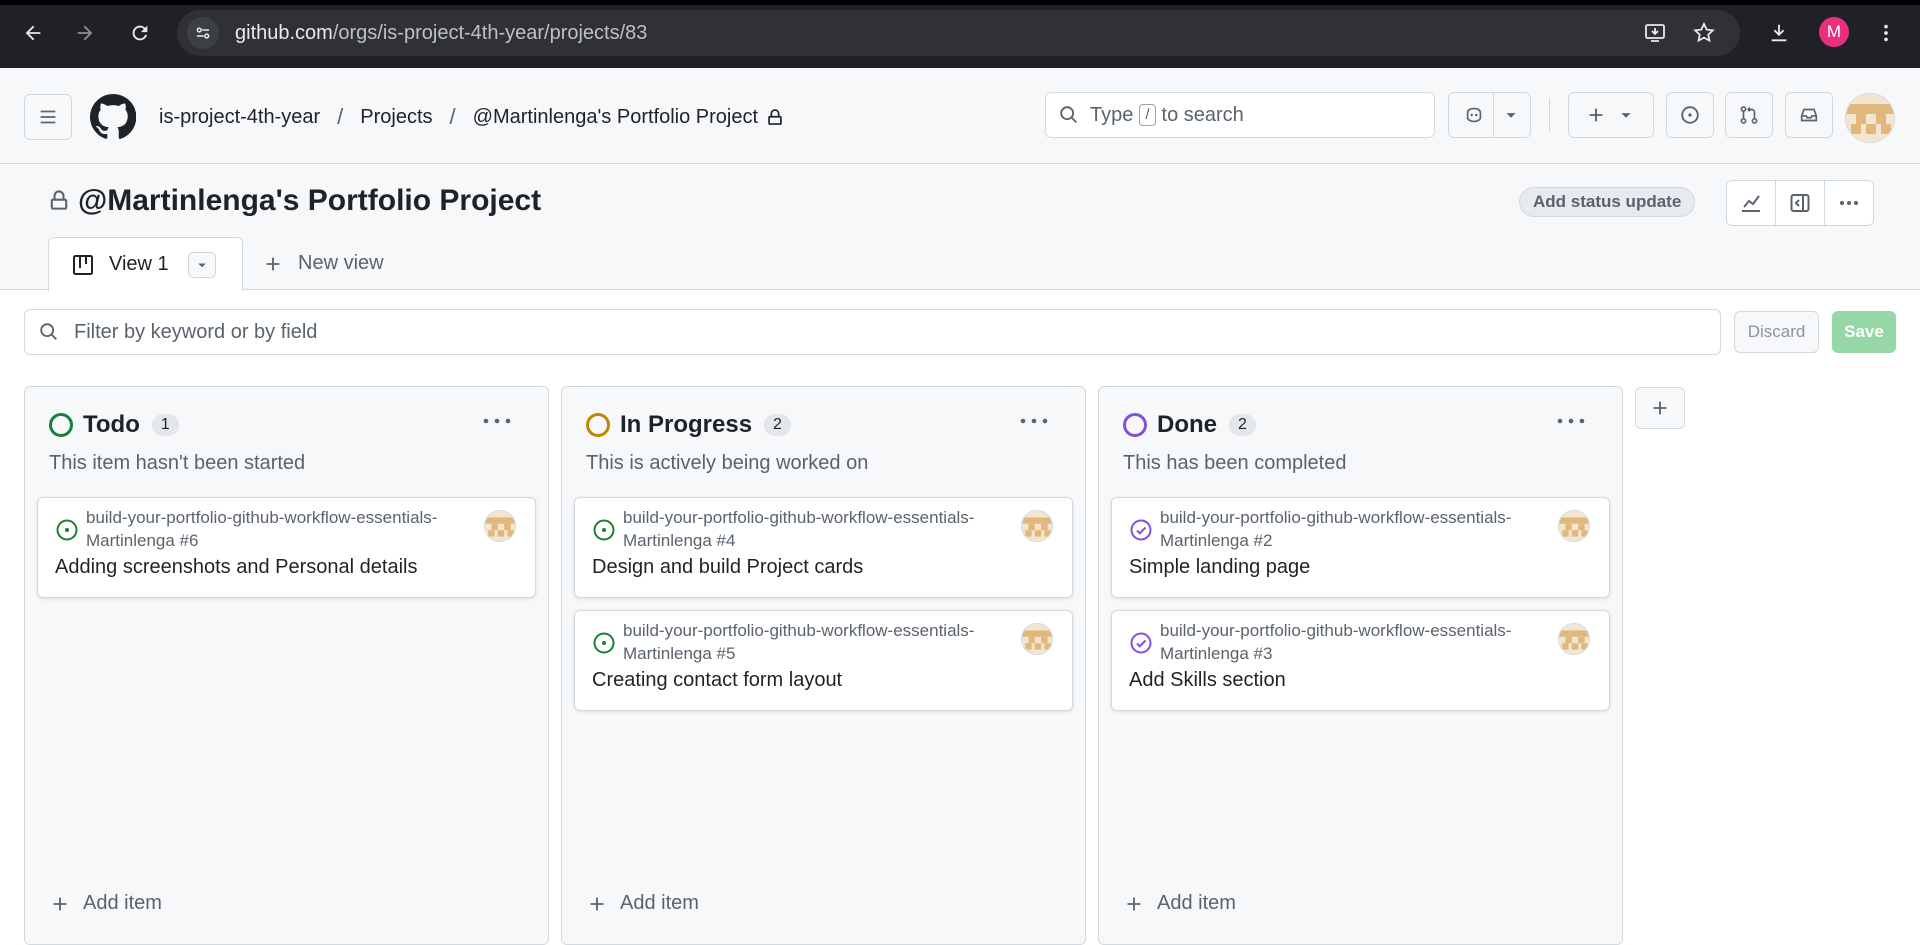  I want to click on new-view-label: New view, so click(341, 263).